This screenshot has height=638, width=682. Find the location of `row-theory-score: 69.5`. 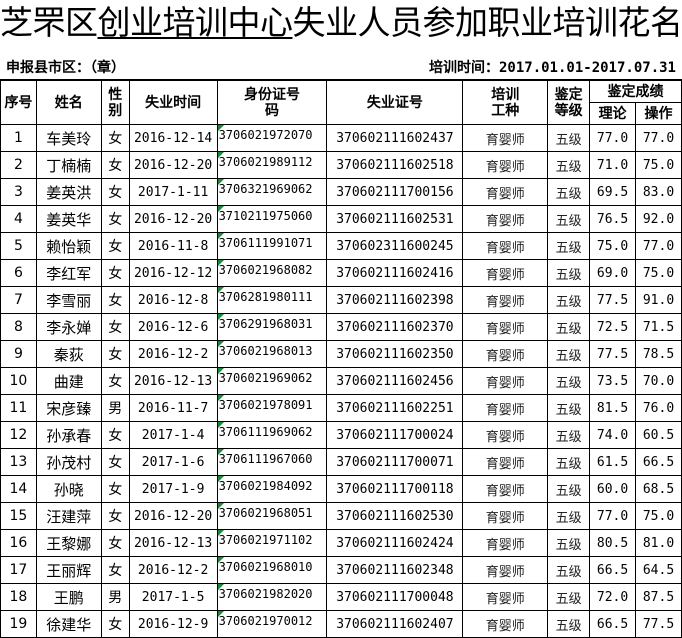

row-theory-score: 69.5 is located at coordinates (613, 192).